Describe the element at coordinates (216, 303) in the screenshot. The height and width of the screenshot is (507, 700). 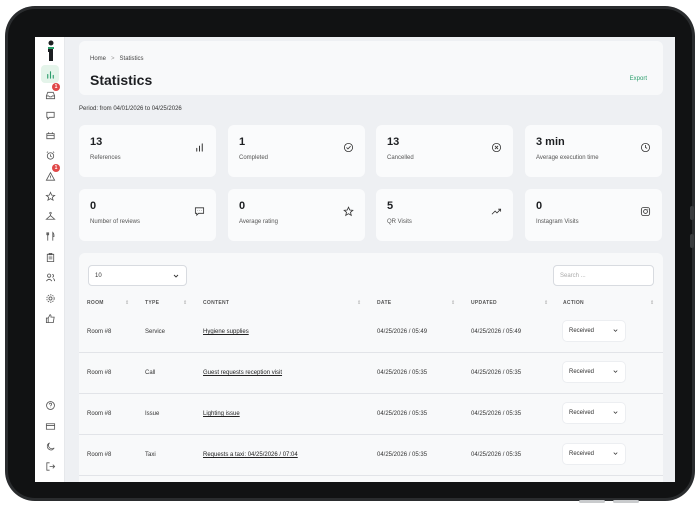
I see `column-header-content: CONTENT` at that location.